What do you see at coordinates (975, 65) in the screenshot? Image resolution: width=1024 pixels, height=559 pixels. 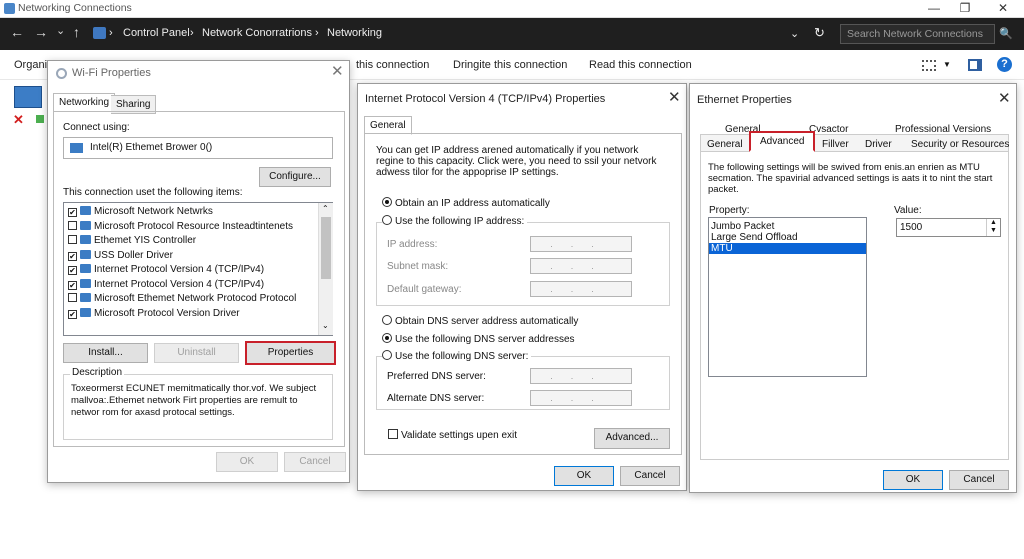 I see `preview-pane-icon` at bounding box center [975, 65].